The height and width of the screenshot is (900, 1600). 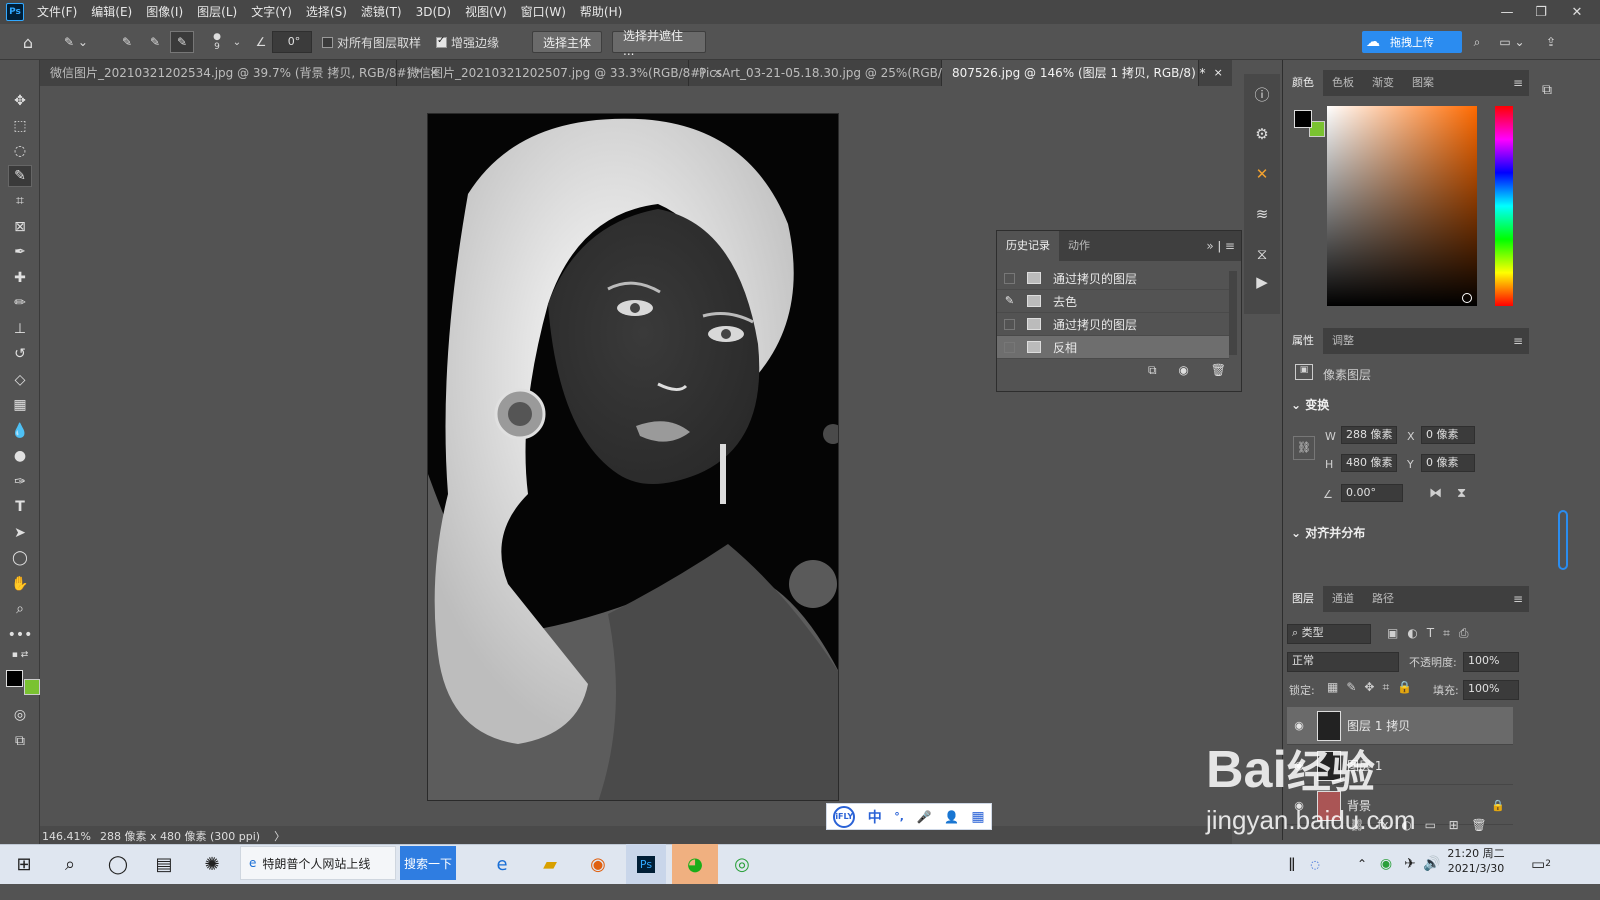 What do you see at coordinates (20, 584) in the screenshot?
I see `hand-tool-icon: ✋` at bounding box center [20, 584].